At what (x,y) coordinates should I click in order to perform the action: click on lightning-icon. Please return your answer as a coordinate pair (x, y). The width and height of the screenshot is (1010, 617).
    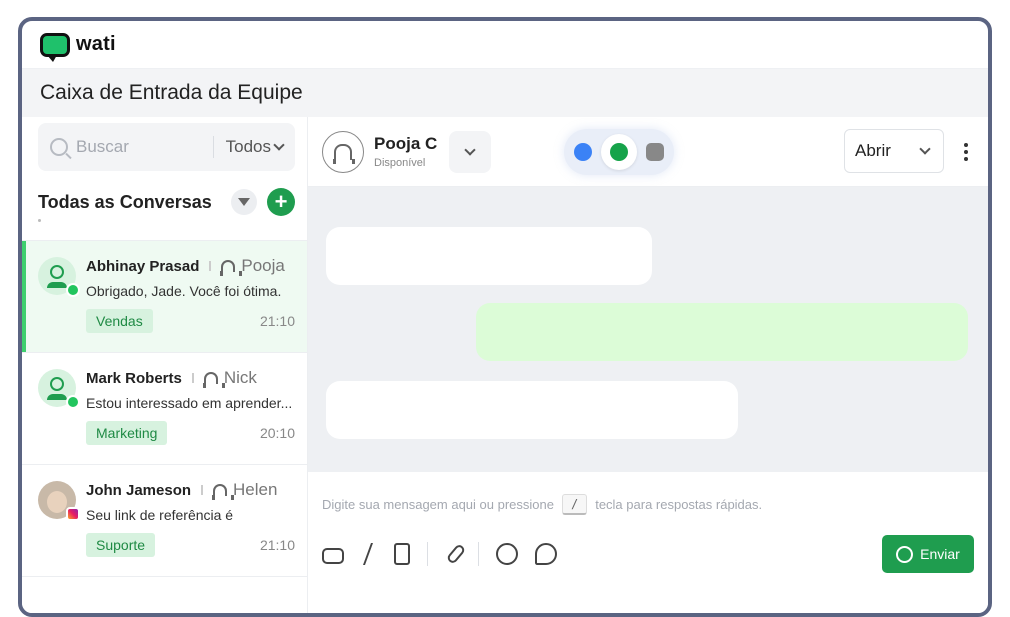
    Looking at the image, I should click on (372, 554).